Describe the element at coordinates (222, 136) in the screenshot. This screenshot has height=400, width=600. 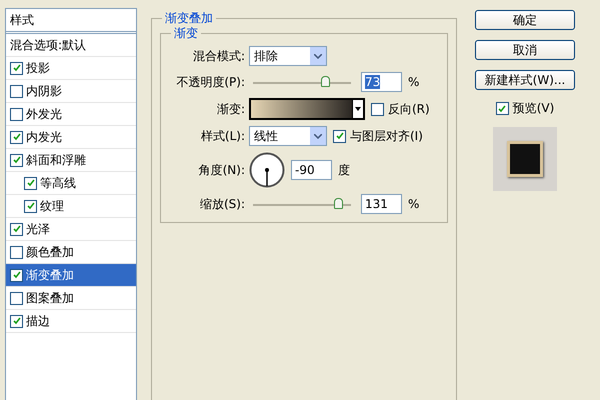
I see `field-label: 样式(L):` at that location.